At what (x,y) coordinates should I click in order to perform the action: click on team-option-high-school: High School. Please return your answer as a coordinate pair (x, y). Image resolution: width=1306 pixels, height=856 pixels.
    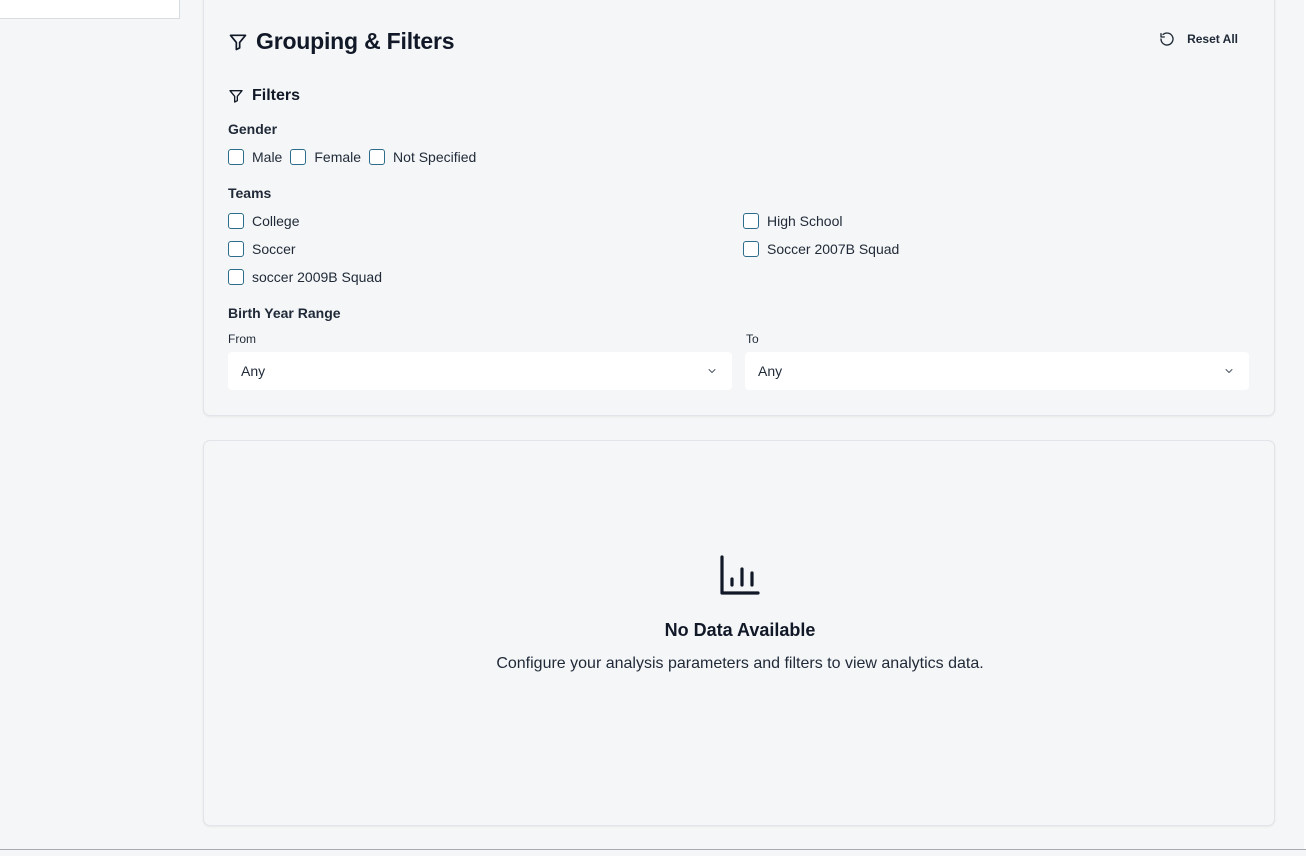
    Looking at the image, I should click on (797, 221).